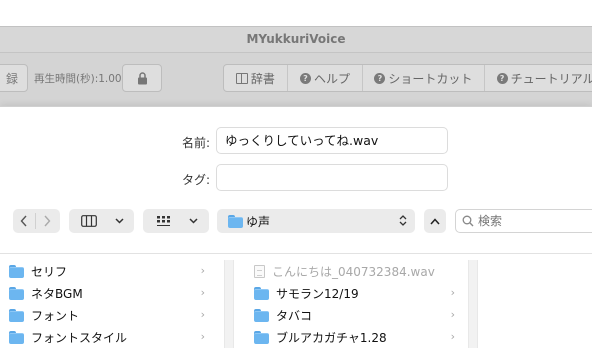 Image resolution: width=592 pixels, height=348 pixels. Describe the element at coordinates (101, 221) in the screenshot. I see `view-mode-column-select` at that location.